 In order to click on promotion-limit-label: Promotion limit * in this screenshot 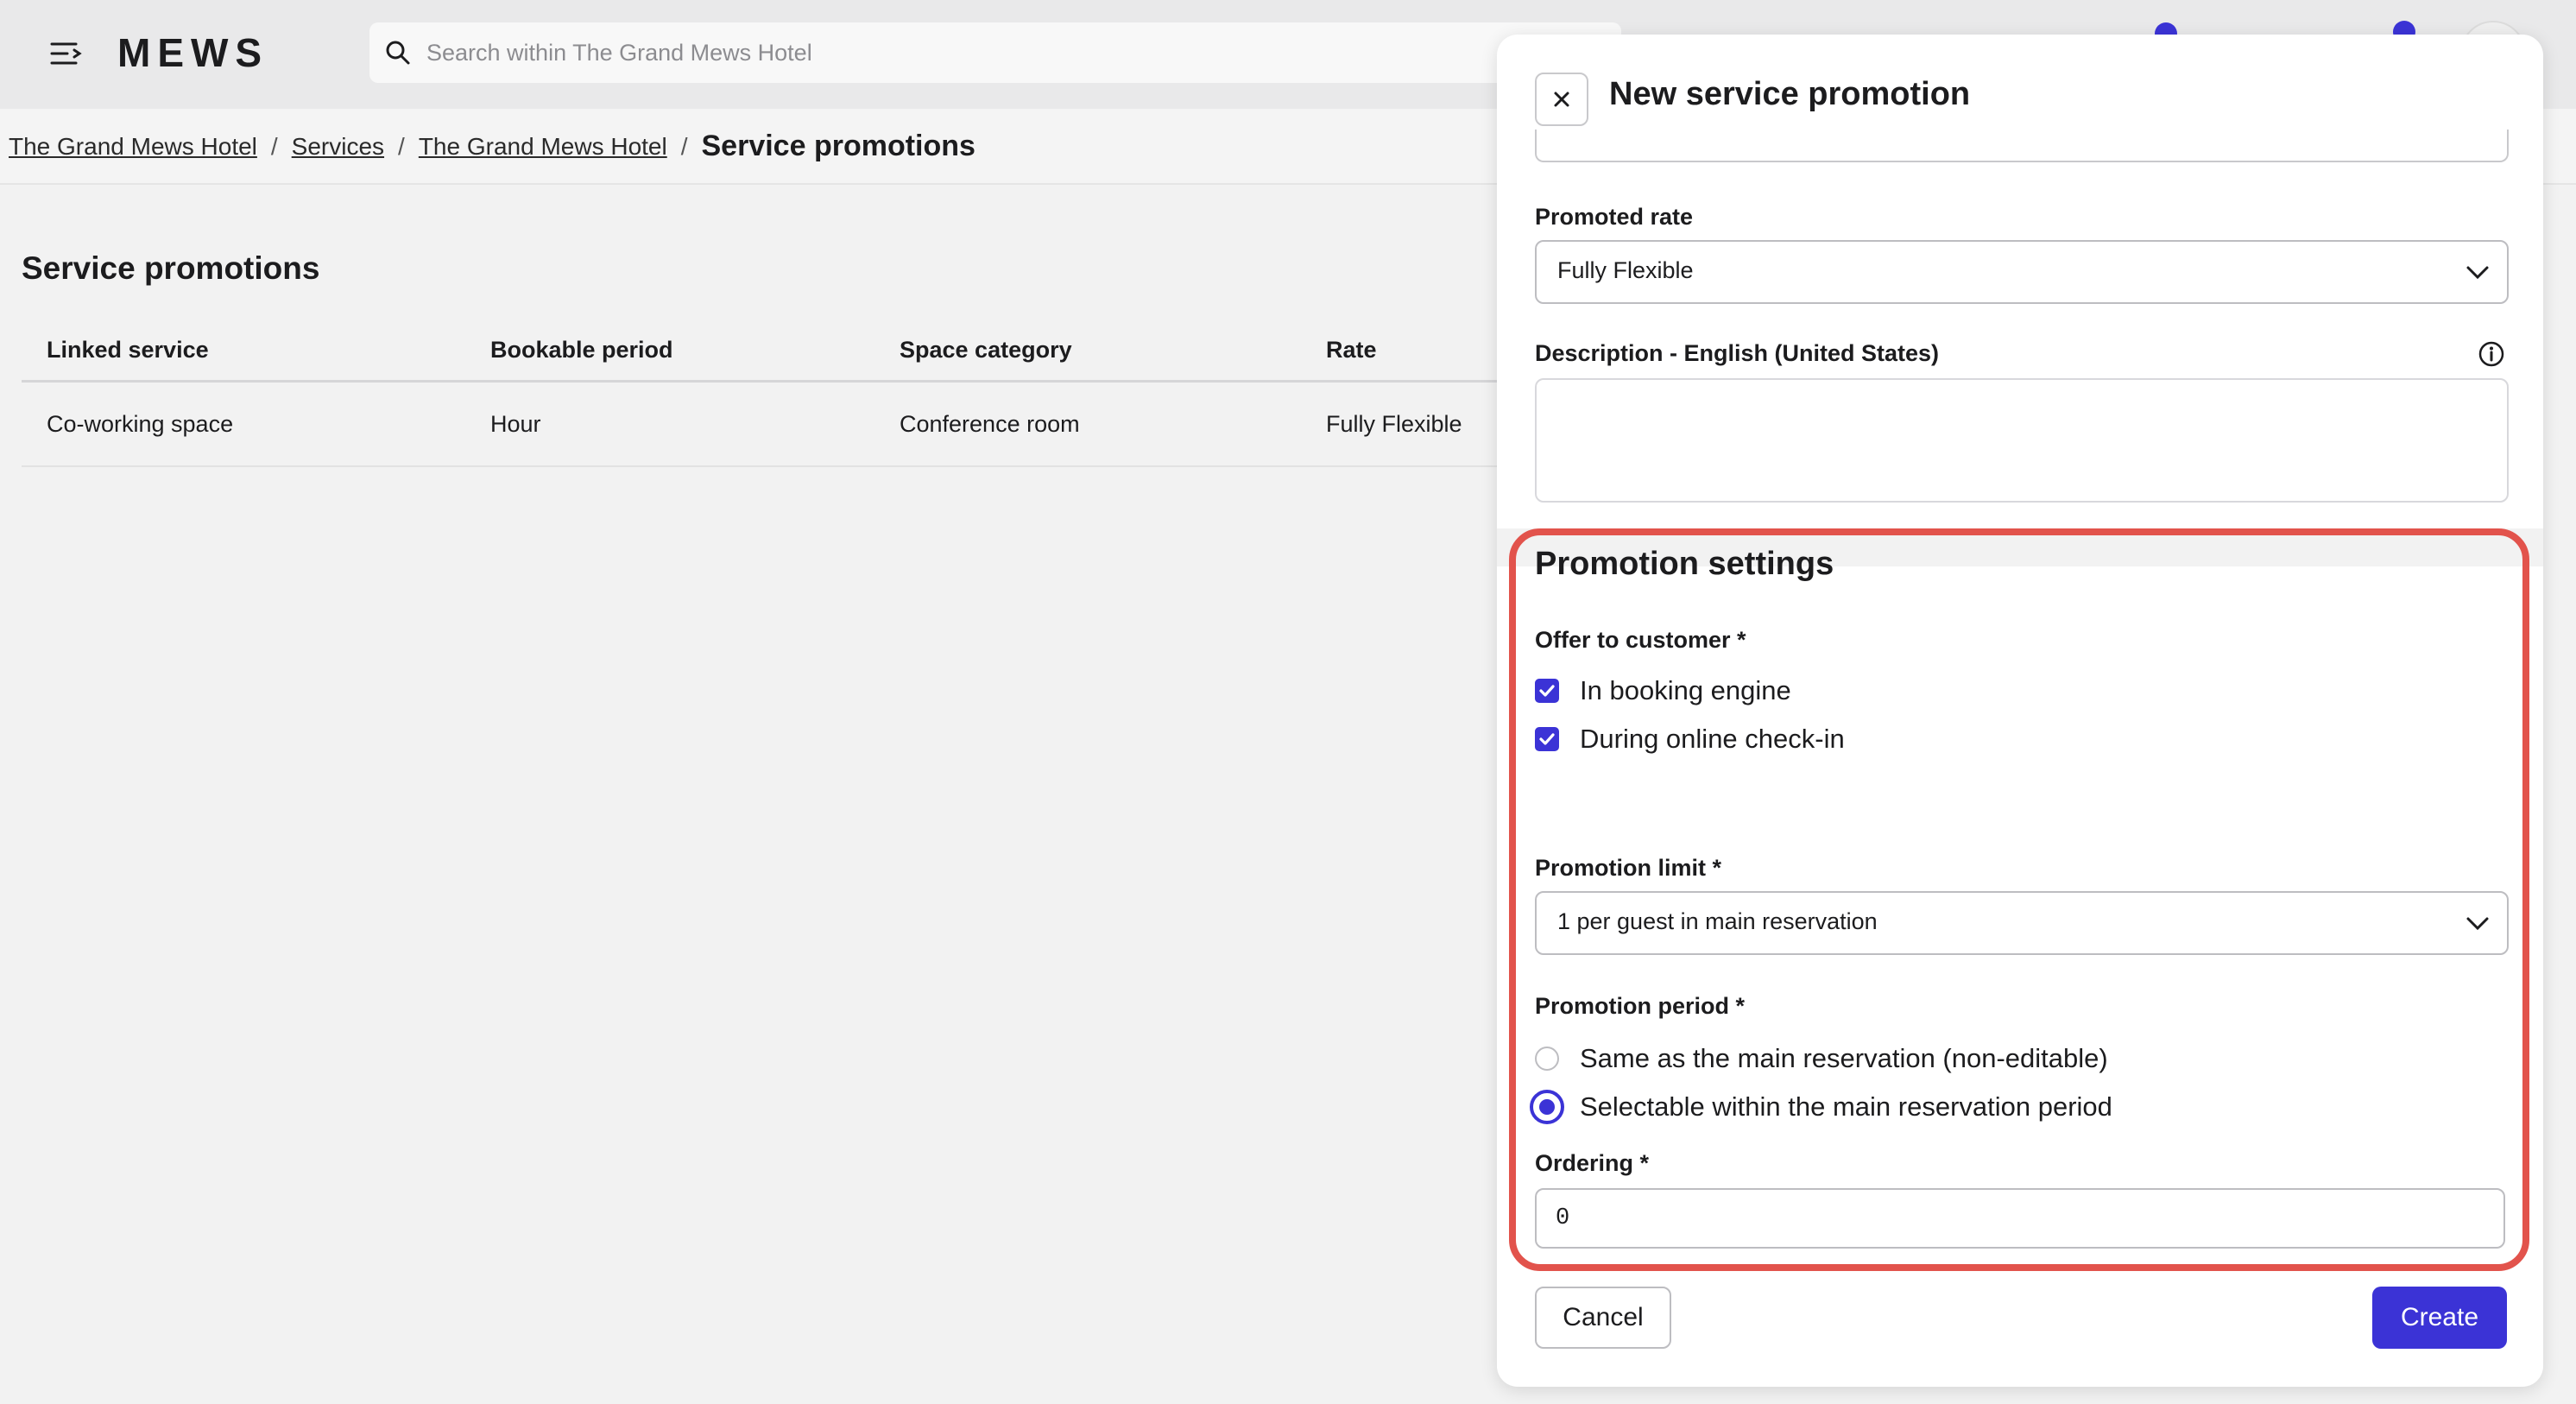, I will do `click(1628, 868)`.